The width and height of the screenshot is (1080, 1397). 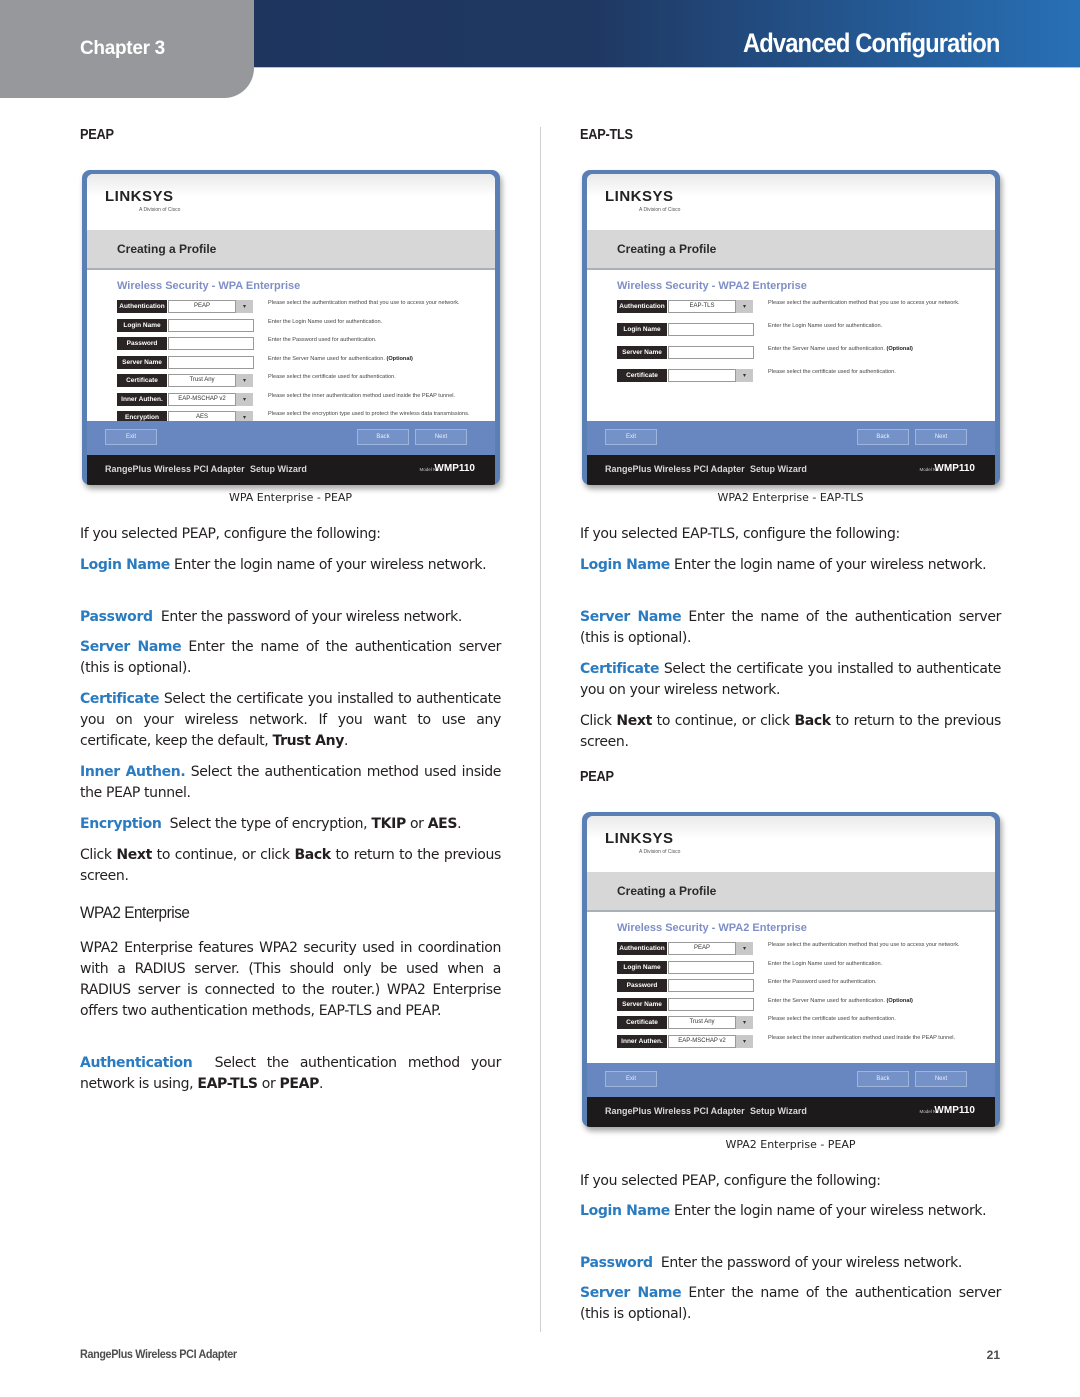 I want to click on select-field: EAP-TLS, so click(x=702, y=306).